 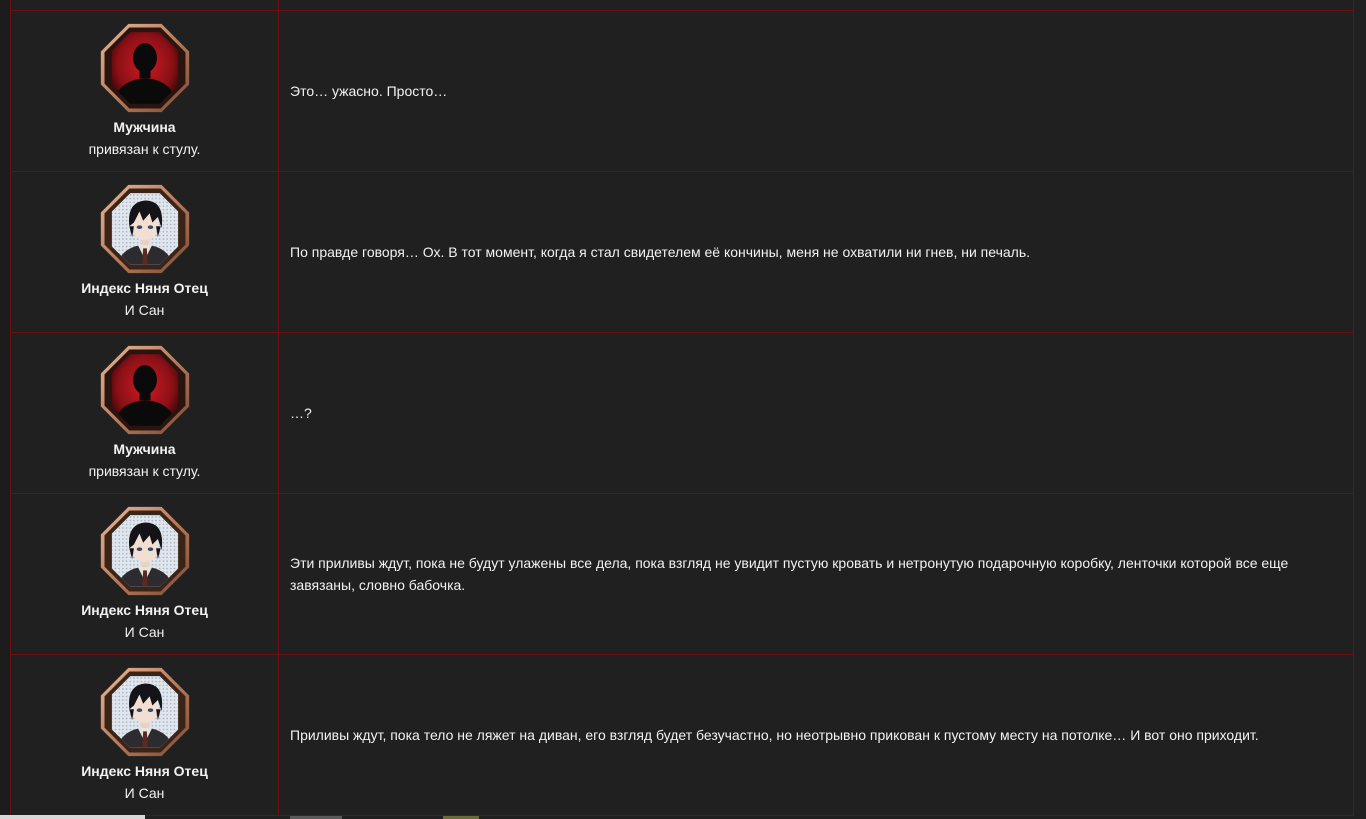 I want to click on dialogue-text: …?, so click(x=301, y=413).